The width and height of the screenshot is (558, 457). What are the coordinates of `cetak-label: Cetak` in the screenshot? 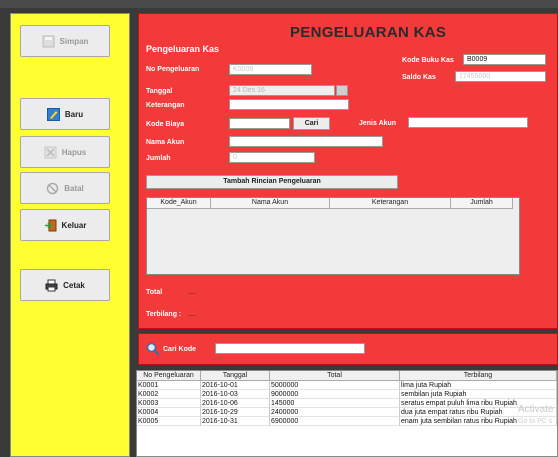 It's located at (74, 285).